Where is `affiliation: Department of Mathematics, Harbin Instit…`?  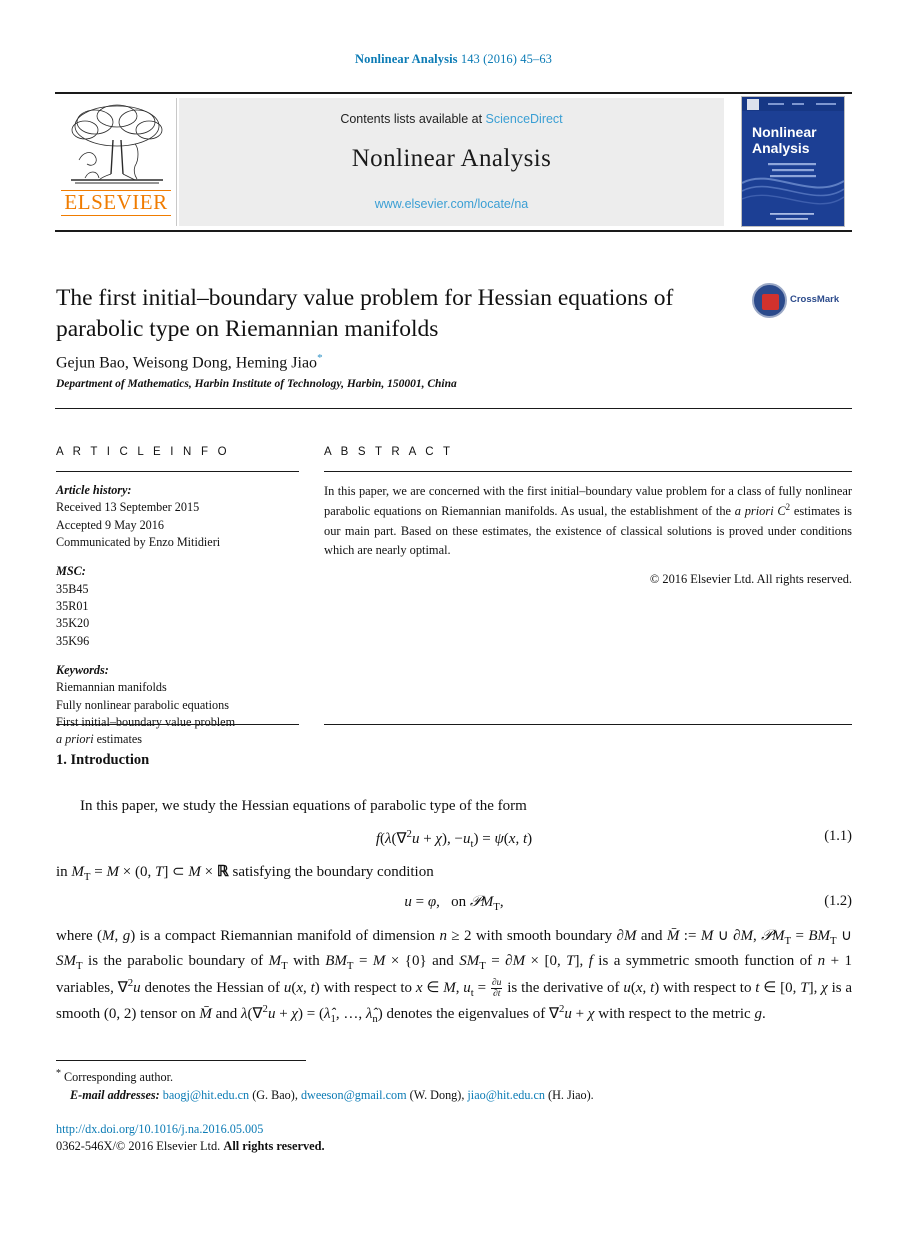 affiliation: Department of Mathematics, Harbin Instit… is located at coordinates (256, 384).